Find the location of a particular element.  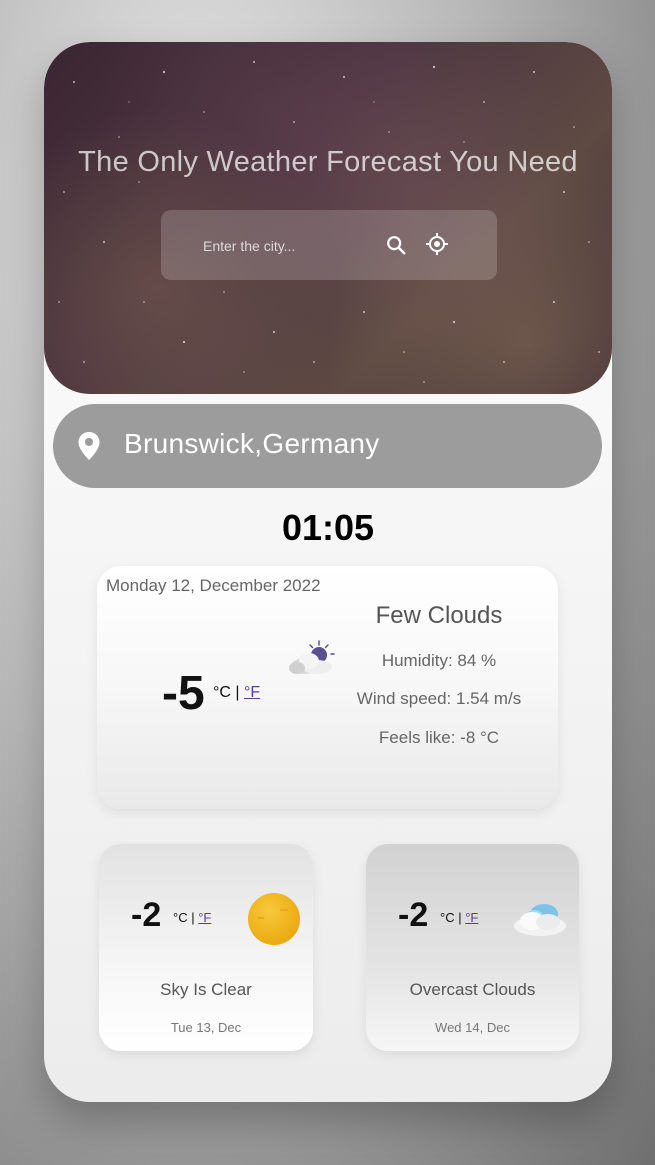

today-description: Few Clouds is located at coordinates (439, 615).